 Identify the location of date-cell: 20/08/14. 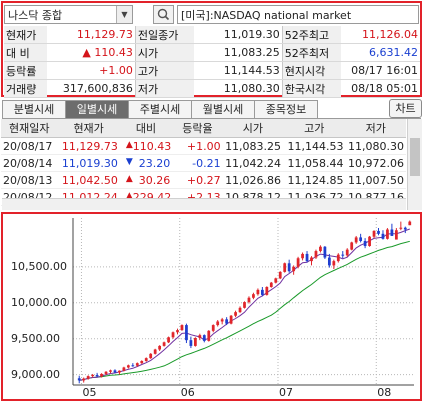
(29, 163).